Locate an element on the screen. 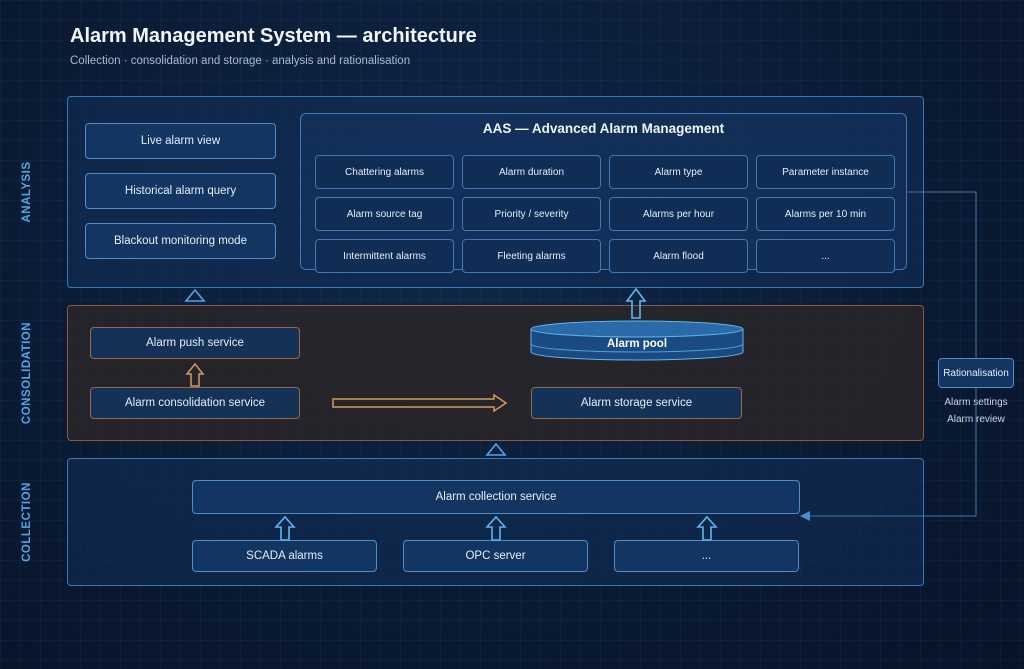  alarm-settings-label: Alarm settings is located at coordinates (976, 402).